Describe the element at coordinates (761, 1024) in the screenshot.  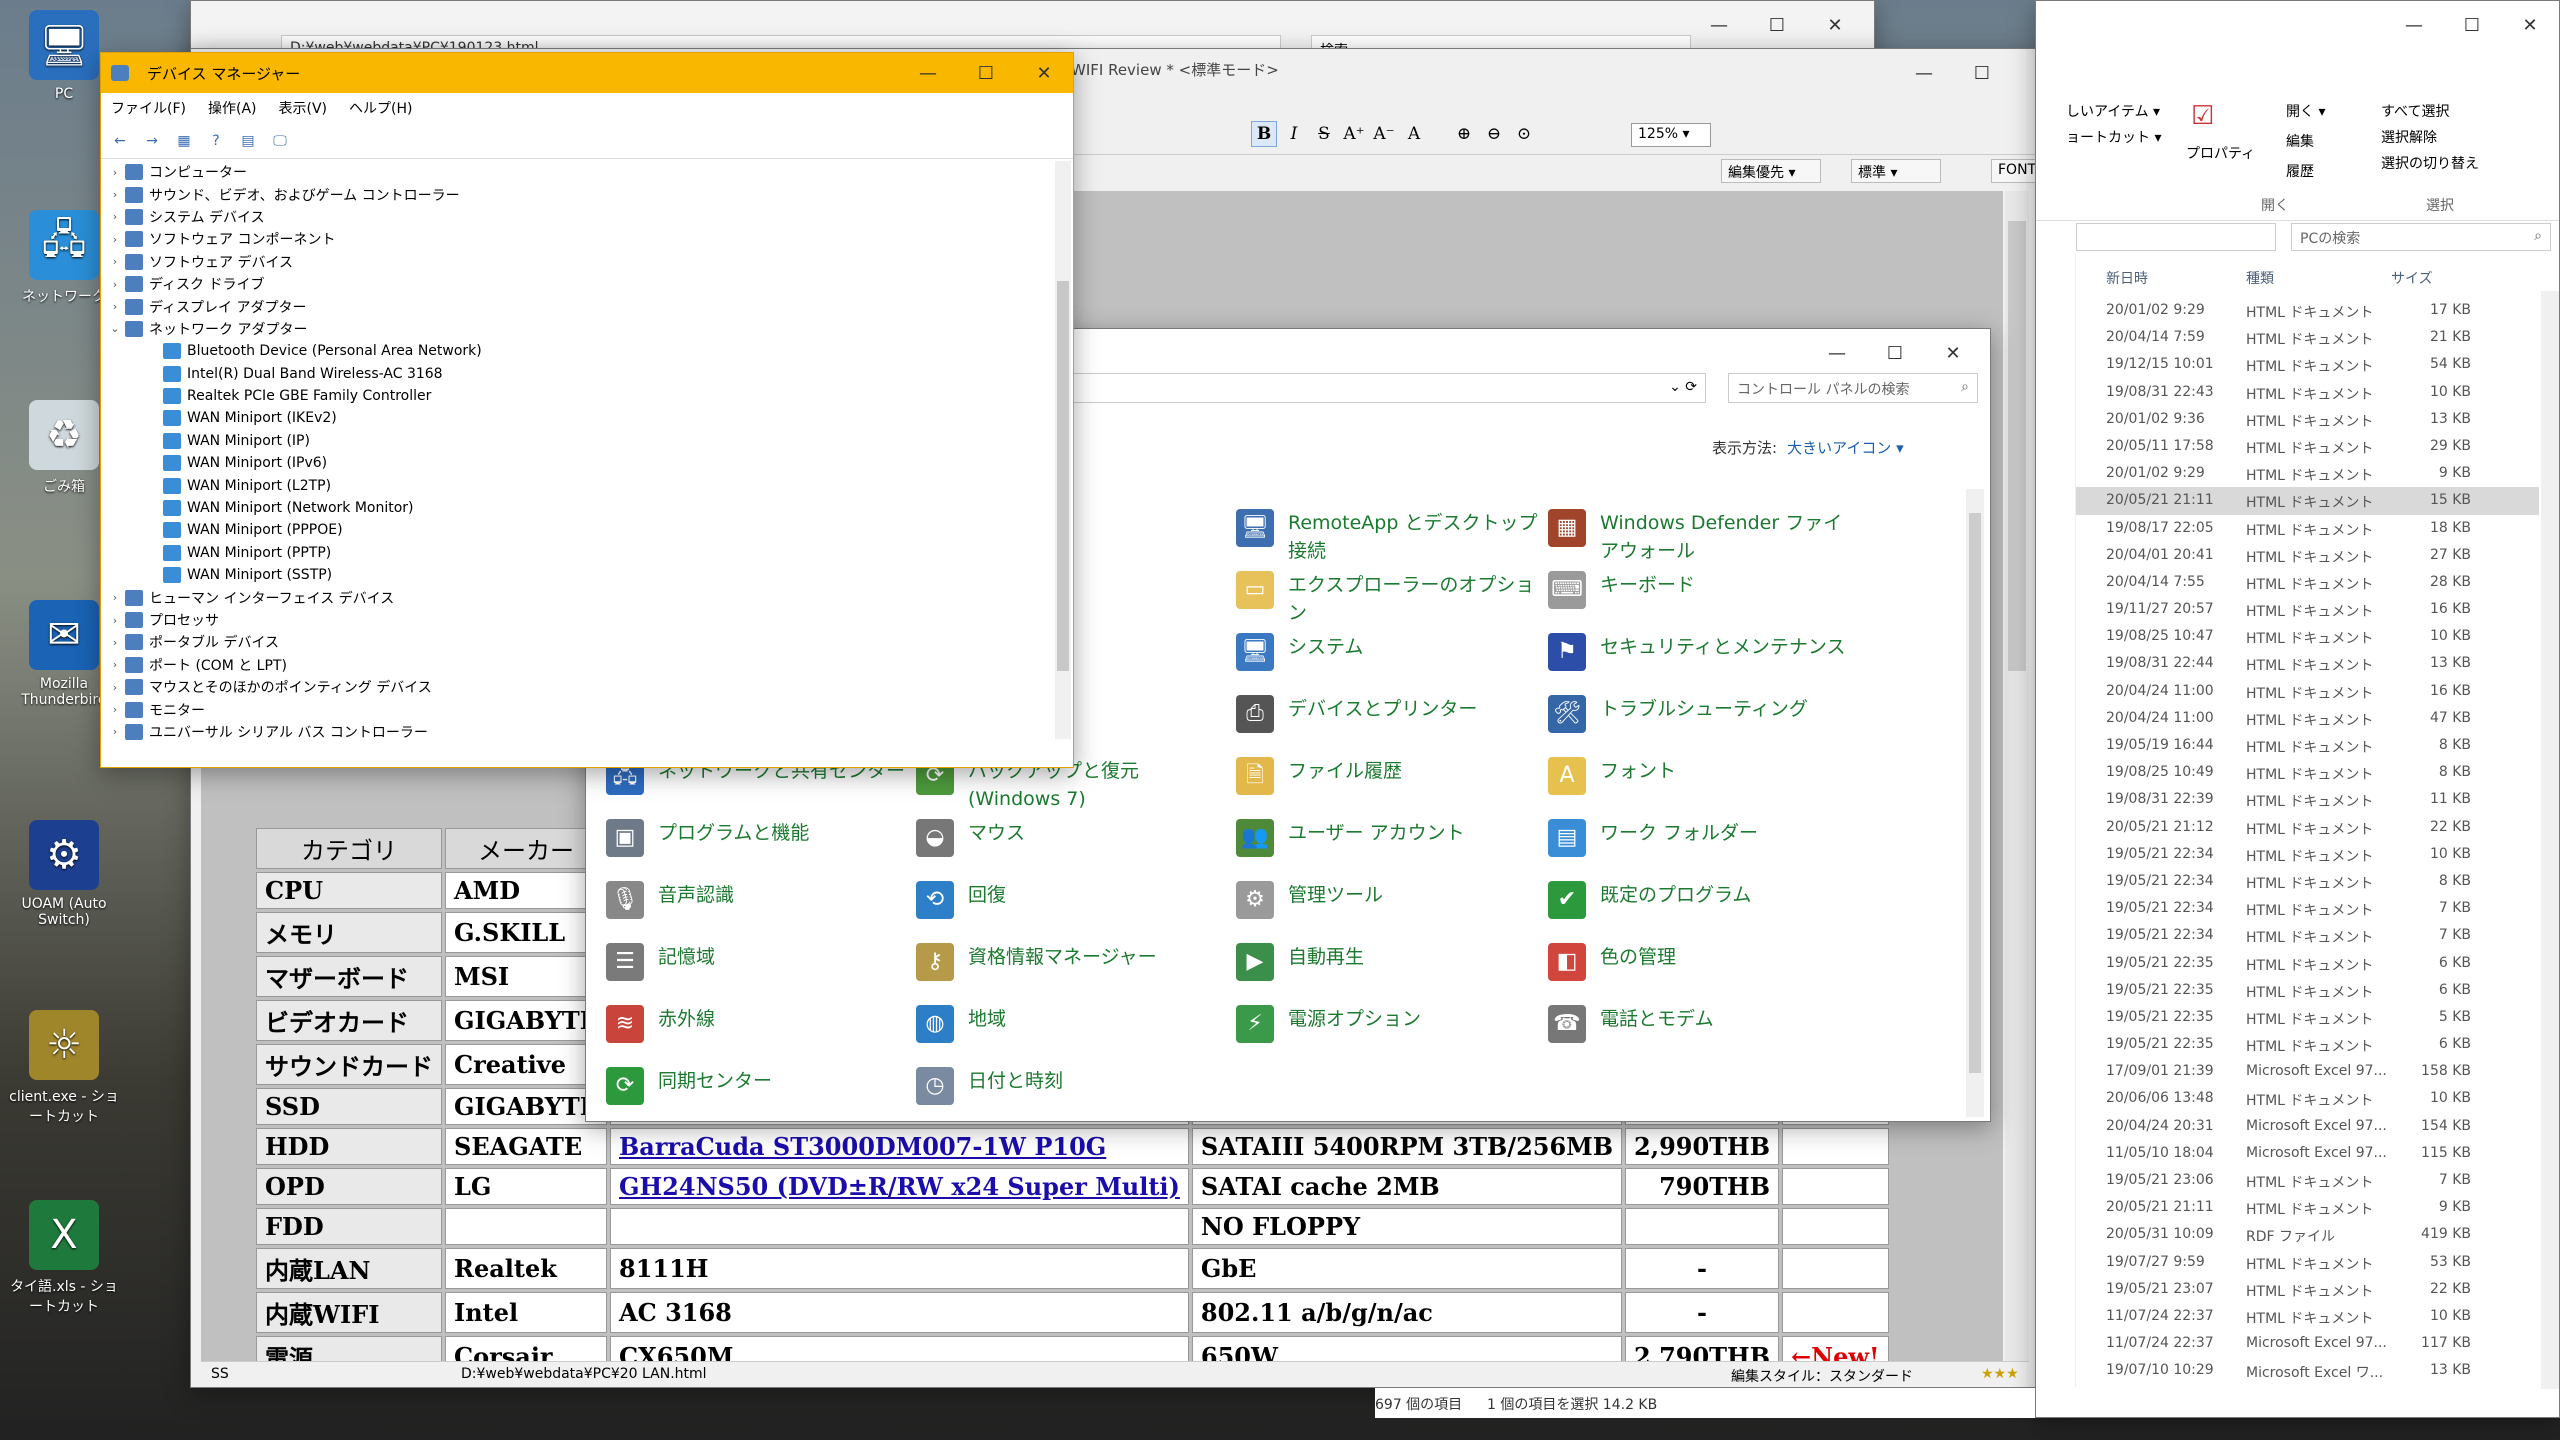
I see `cp-item: ≋ 赤外線` at that location.